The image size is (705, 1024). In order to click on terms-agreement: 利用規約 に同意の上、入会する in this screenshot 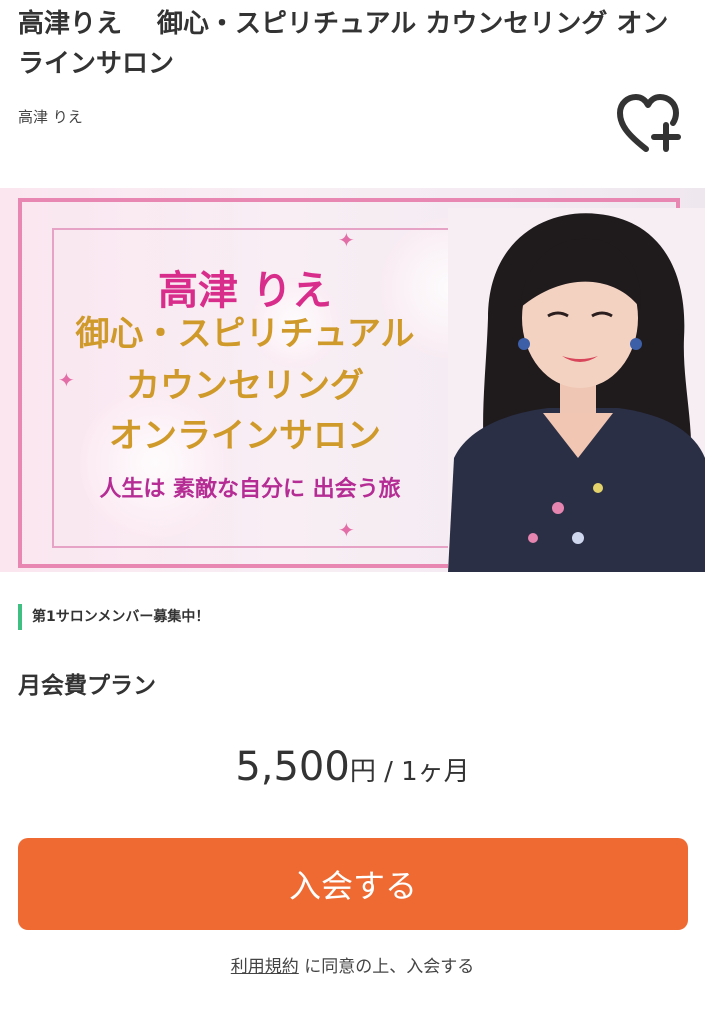, I will do `click(352, 964)`.